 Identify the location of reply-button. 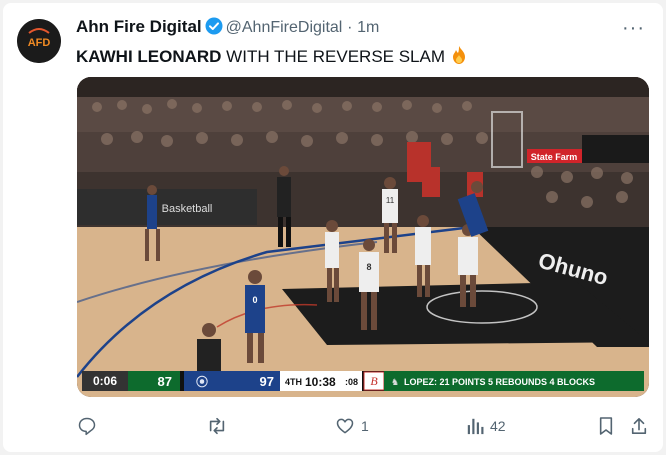
(90, 426).